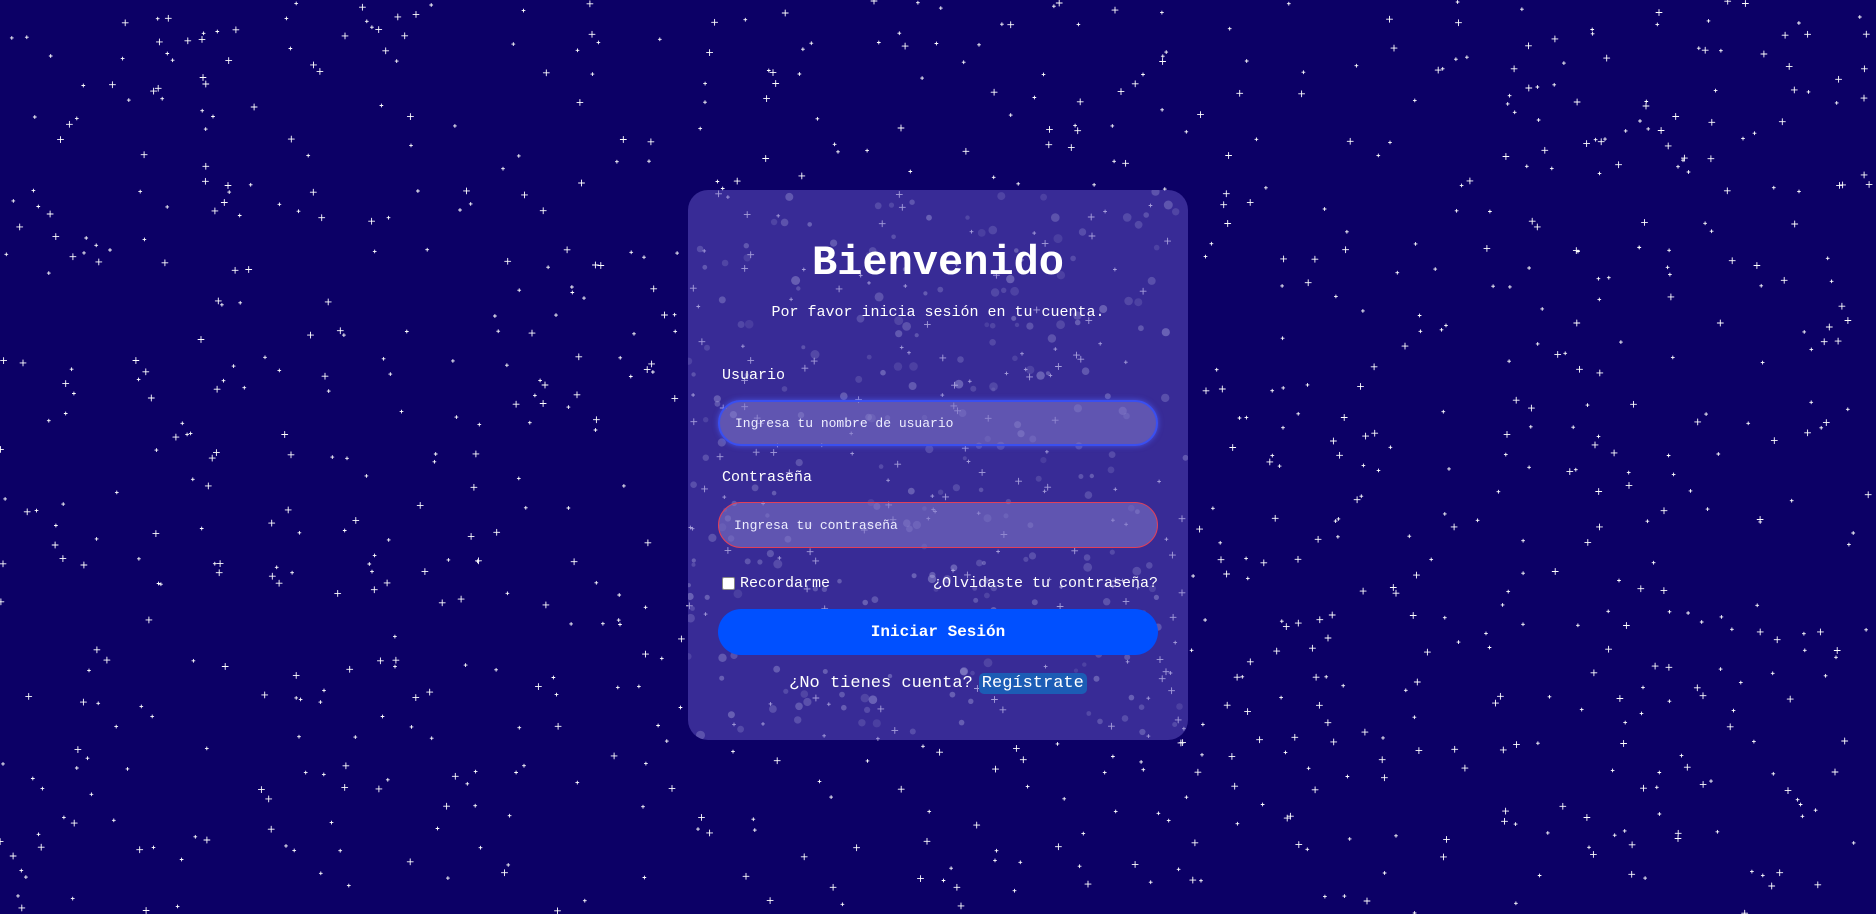 This screenshot has width=1876, height=914. I want to click on login-button: Iniciar Sesión, so click(938, 632).